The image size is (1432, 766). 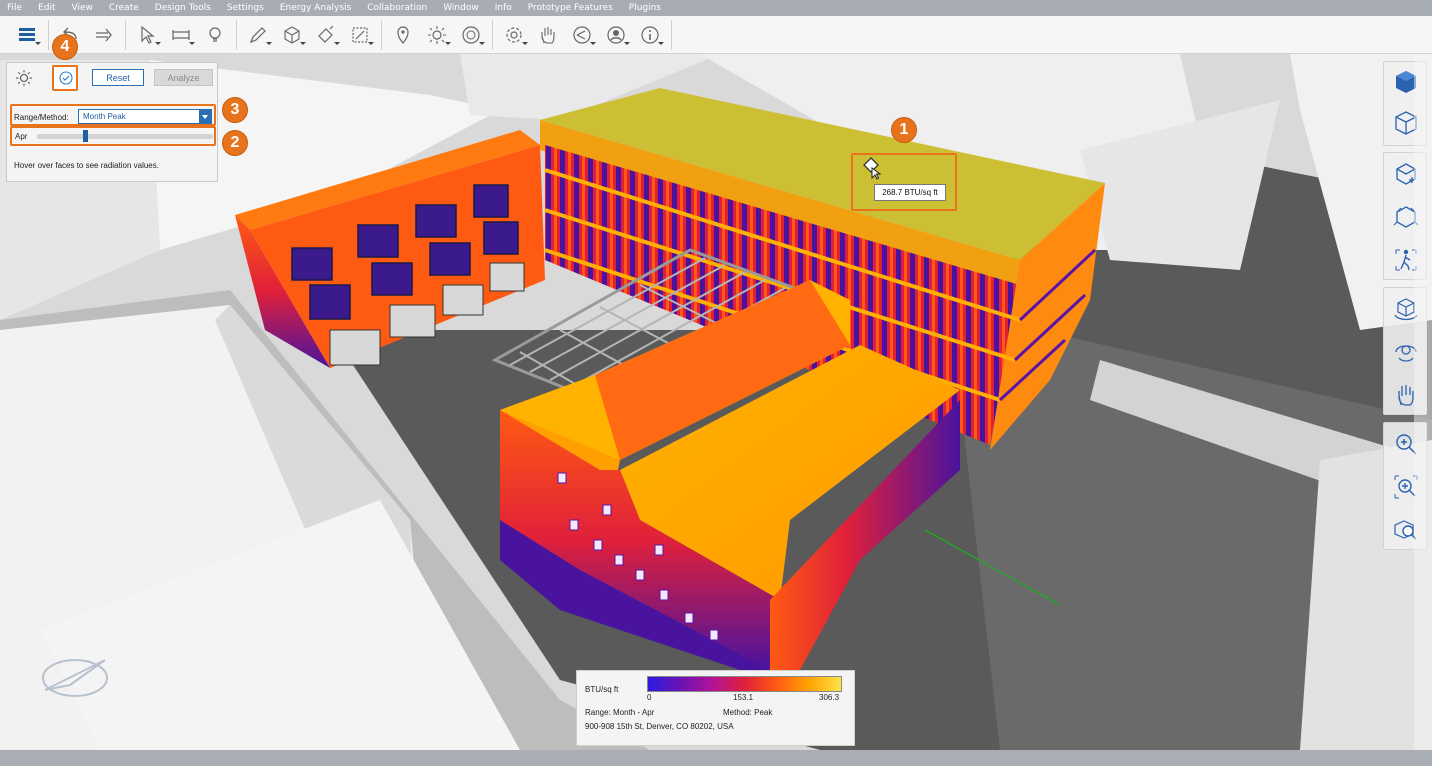 What do you see at coordinates (904, 130) in the screenshot?
I see `callout-1: 1` at bounding box center [904, 130].